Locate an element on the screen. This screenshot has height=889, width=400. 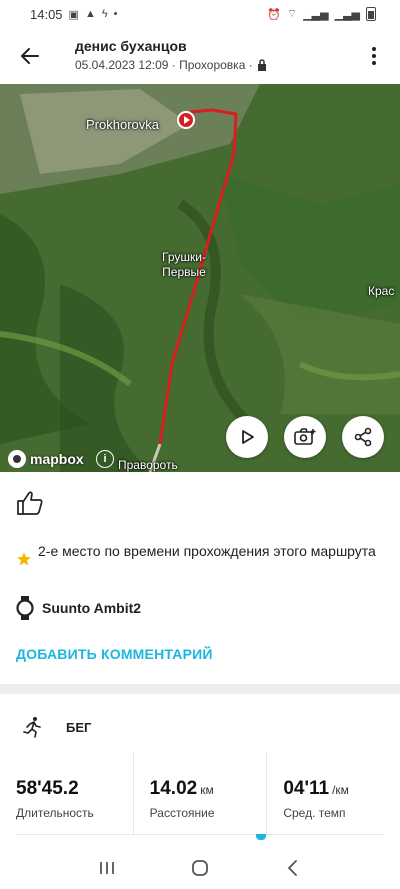
back-button is located at coordinates (30, 56).